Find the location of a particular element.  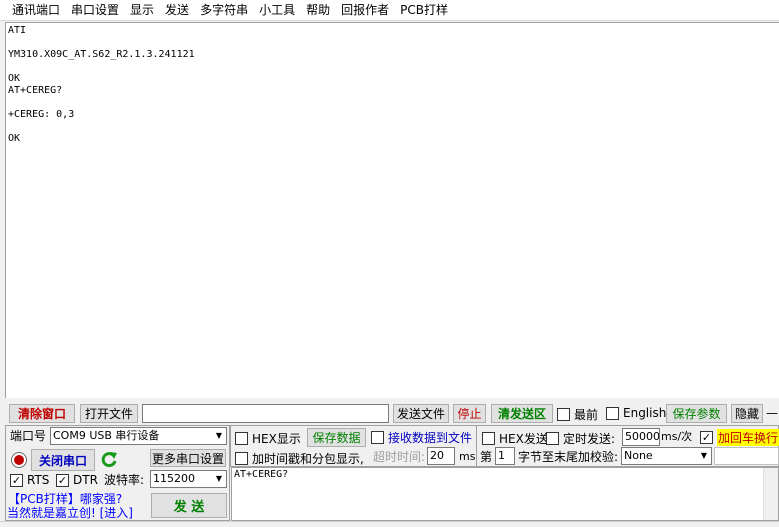

baud-label: 波特率: is located at coordinates (124, 480).